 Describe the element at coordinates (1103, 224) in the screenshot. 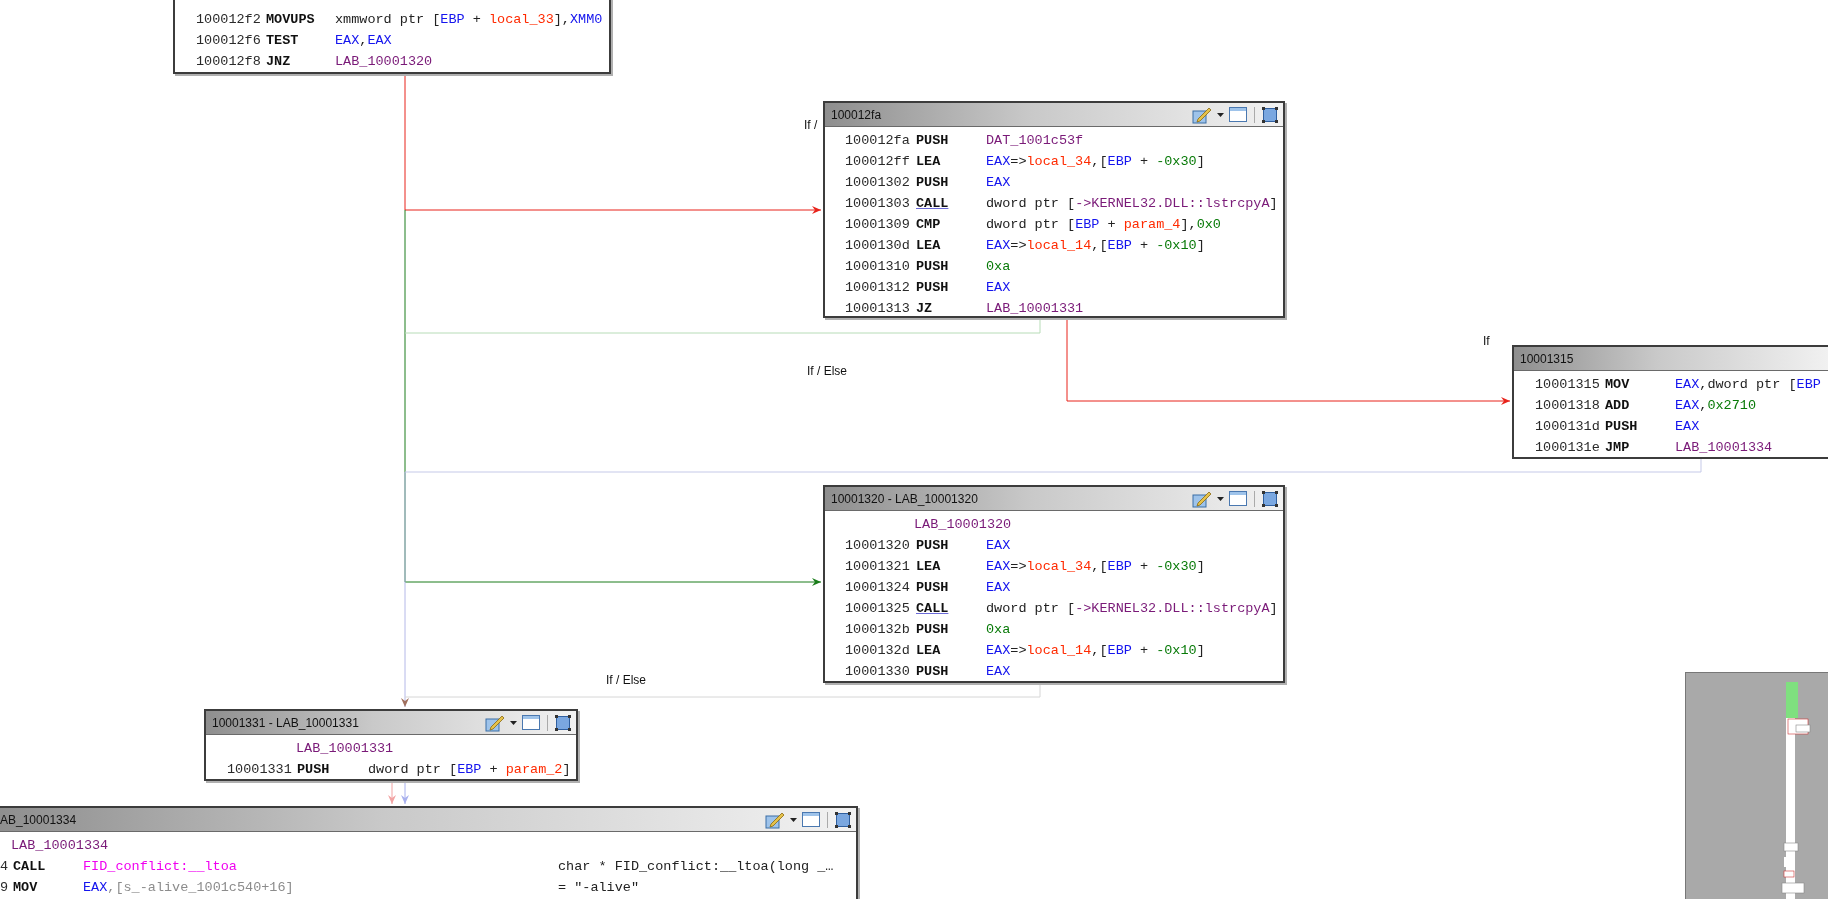

I see `operand-text: dword ptr [EBP + param_4],0x0` at that location.